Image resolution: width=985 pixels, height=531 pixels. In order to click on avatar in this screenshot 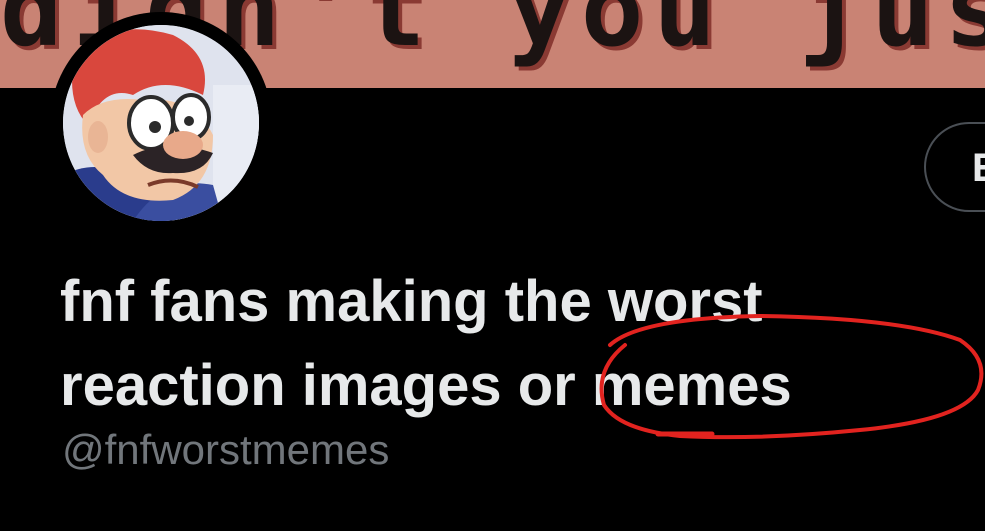, I will do `click(161, 123)`.